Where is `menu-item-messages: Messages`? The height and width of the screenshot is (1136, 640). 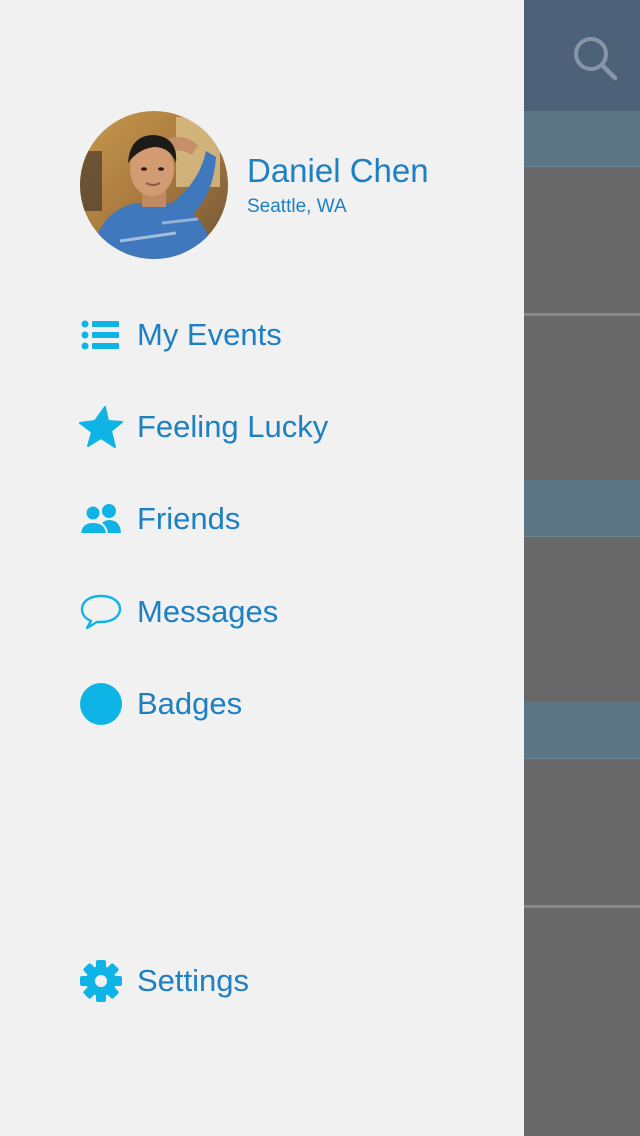
menu-item-messages: Messages is located at coordinates (288, 612).